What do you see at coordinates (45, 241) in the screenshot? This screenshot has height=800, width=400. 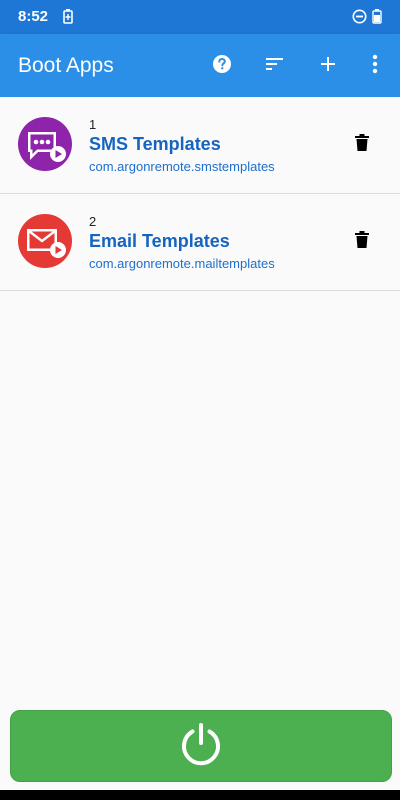 I see `email-templates-icon` at bounding box center [45, 241].